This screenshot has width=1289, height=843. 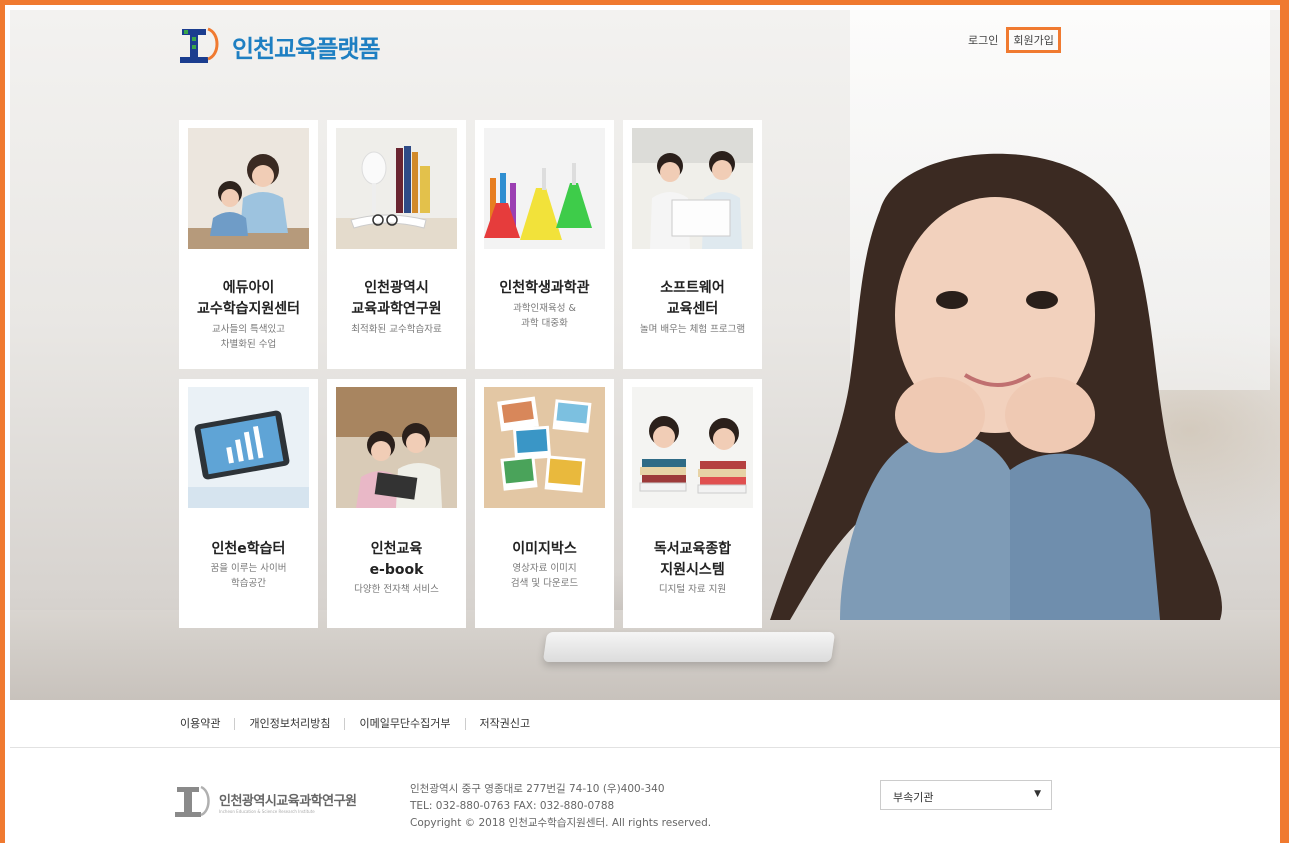 I want to click on footer-links-bar: 이용약관 개인정보처리방침 이메일무단수집거부 저작권신고, so click(x=645, y=724).